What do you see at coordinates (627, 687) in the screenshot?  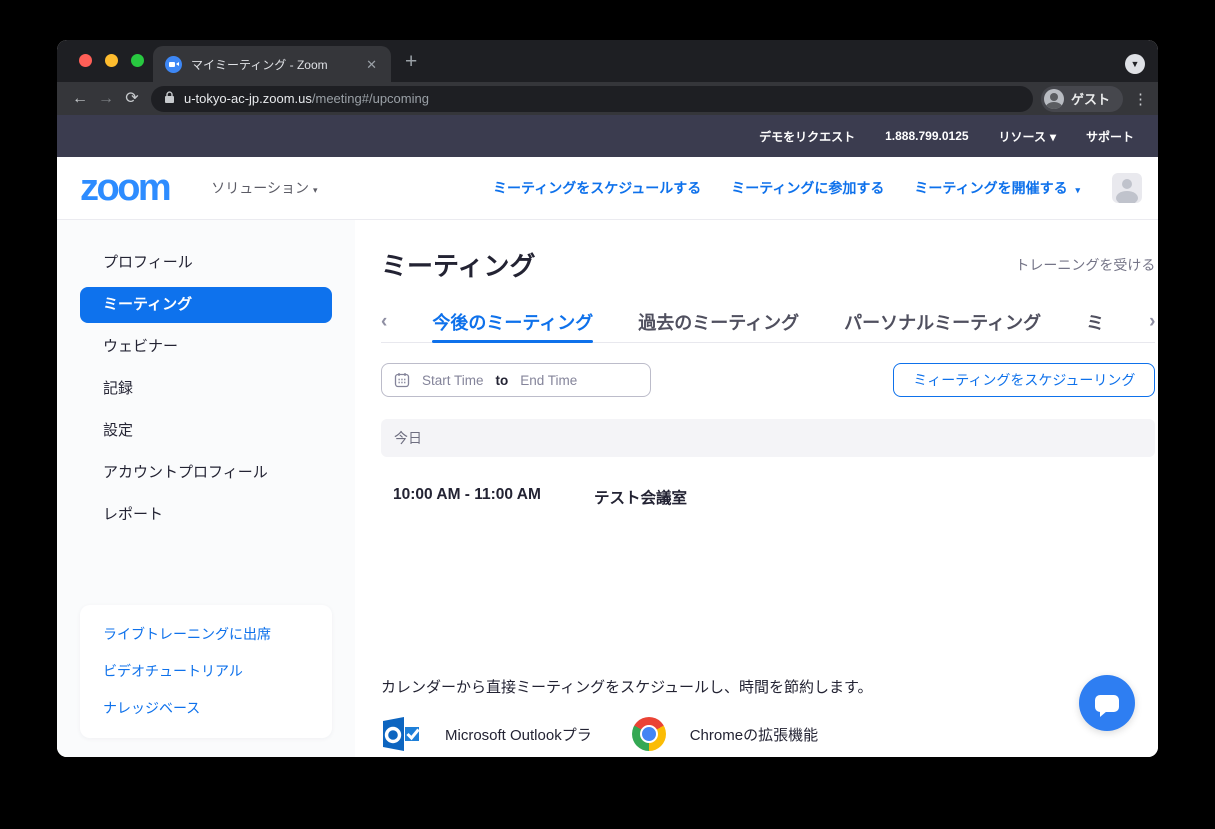 I see `calendar-promo-text: カレンダーから直接ミーティングをスケジュールし、時間を節約します。` at bounding box center [627, 687].